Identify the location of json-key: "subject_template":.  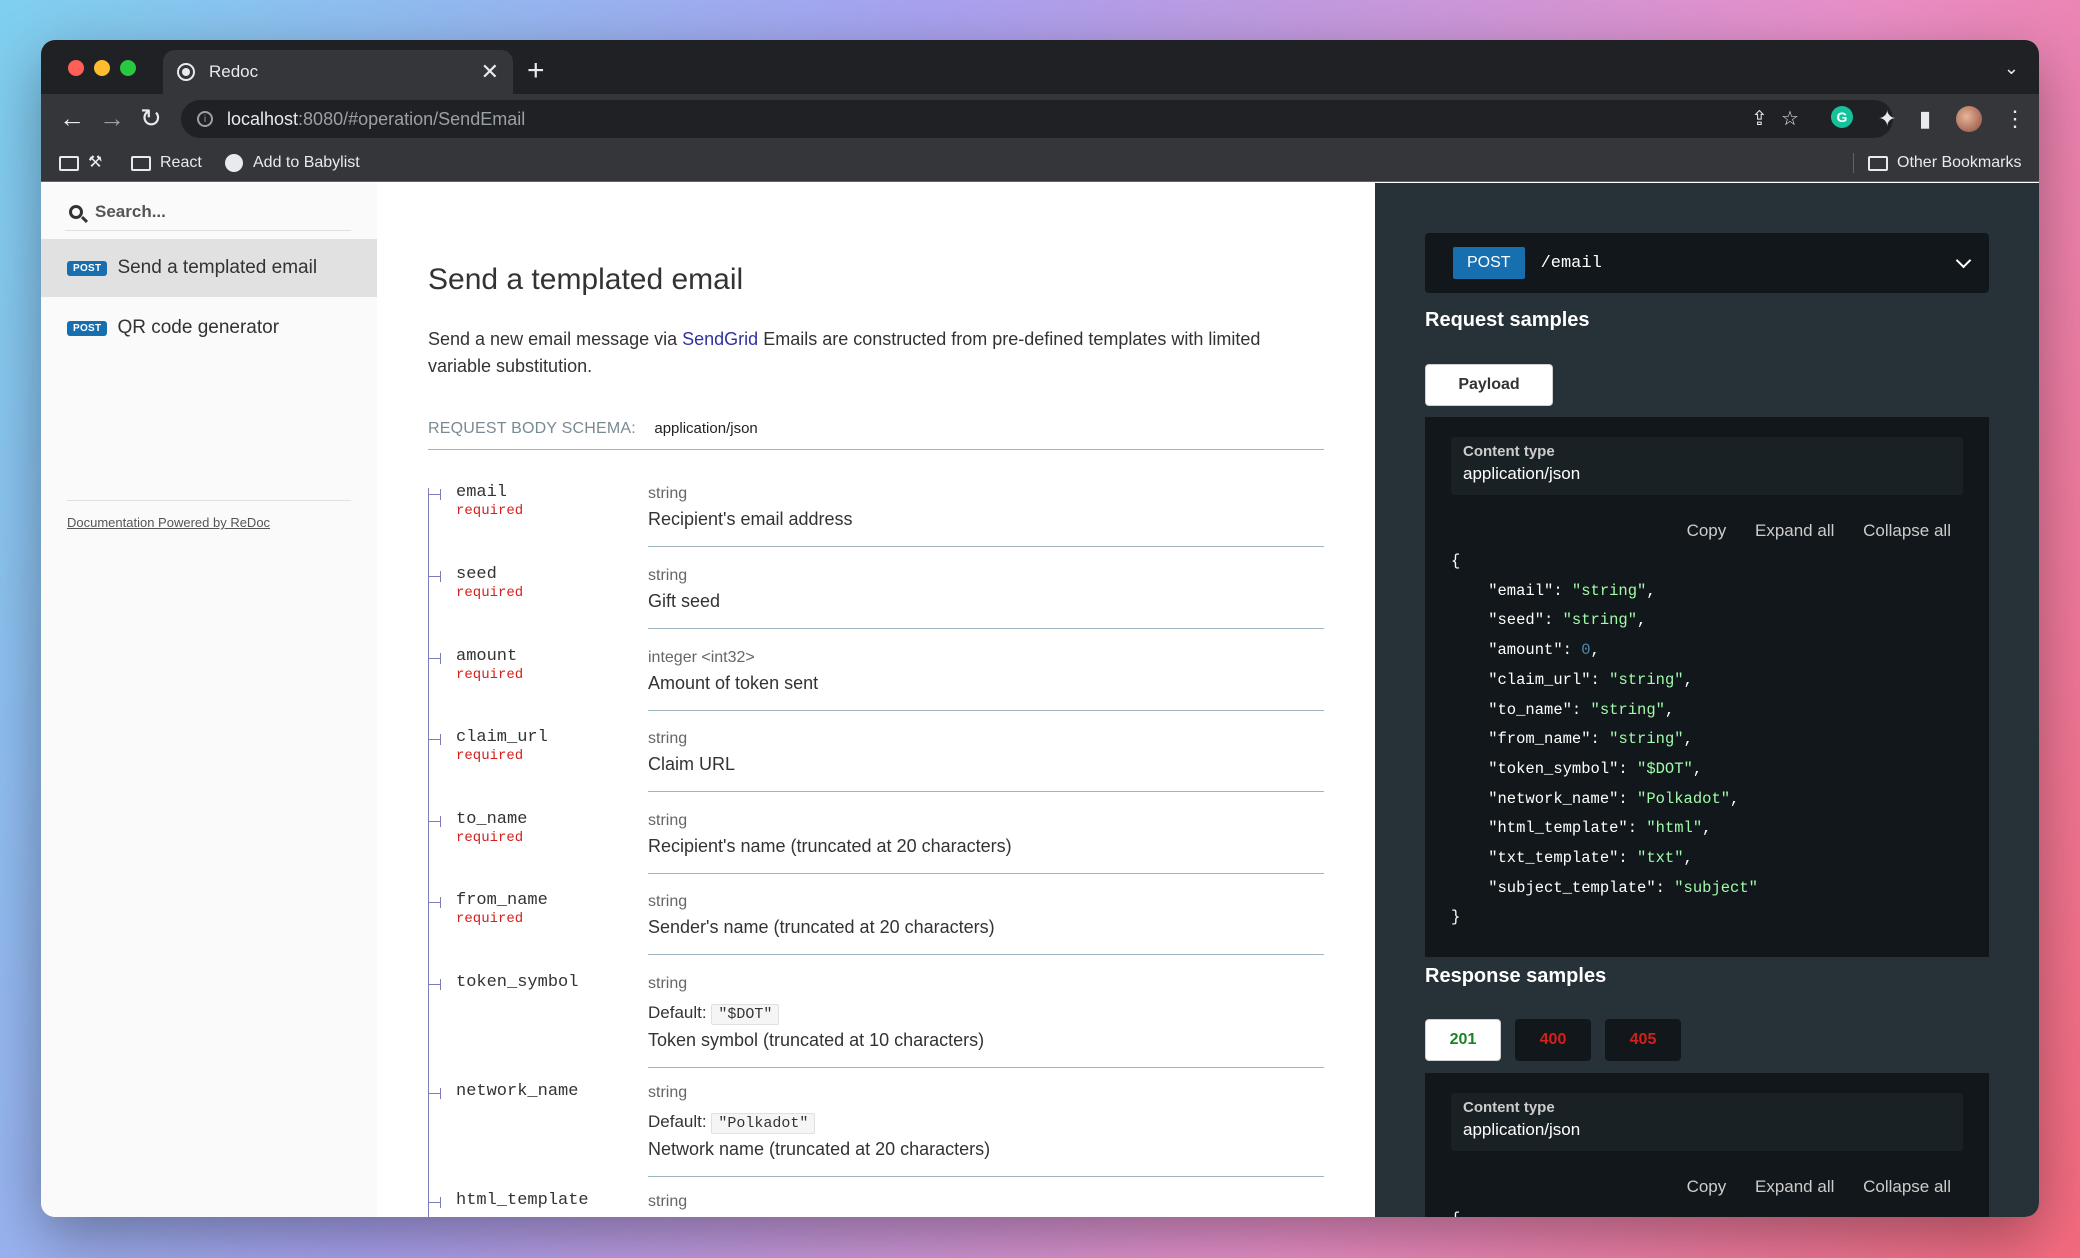
(1563, 887).